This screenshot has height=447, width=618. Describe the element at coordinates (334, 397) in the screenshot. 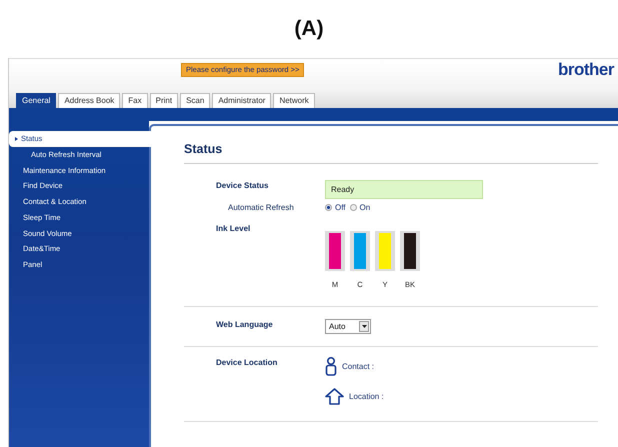

I see `house-icon` at that location.